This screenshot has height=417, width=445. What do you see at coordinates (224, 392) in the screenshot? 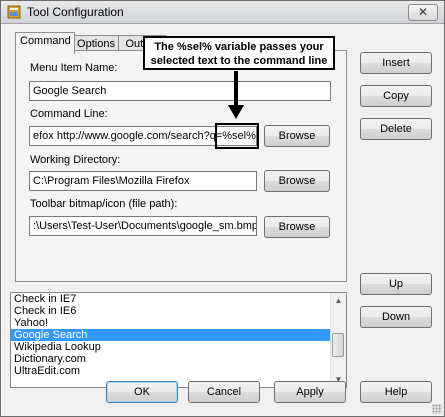
I see `cancel-button: Cancel` at bounding box center [224, 392].